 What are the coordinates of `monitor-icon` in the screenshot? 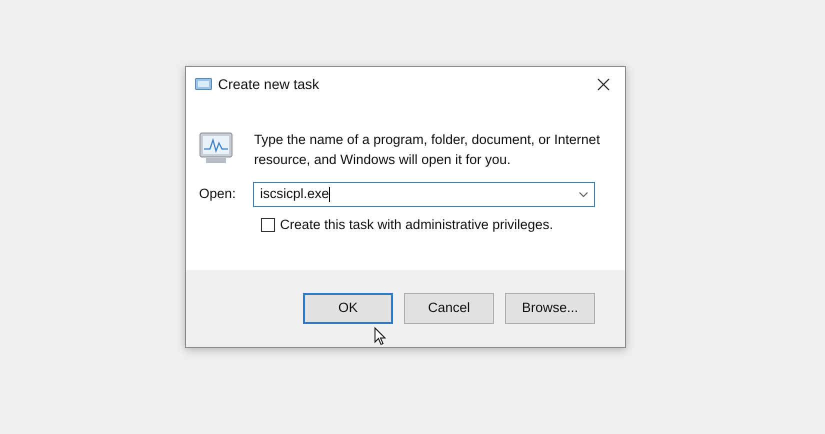 It's located at (216, 148).